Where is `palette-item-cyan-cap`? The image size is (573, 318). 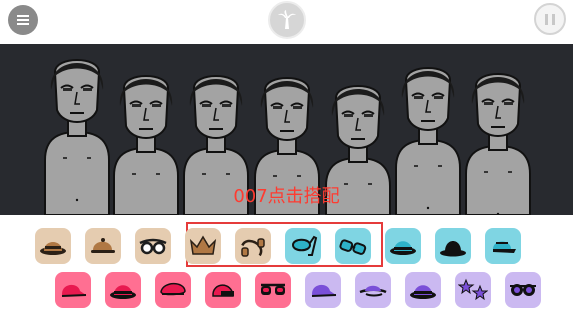
palette-item-cyan-cap is located at coordinates (503, 246).